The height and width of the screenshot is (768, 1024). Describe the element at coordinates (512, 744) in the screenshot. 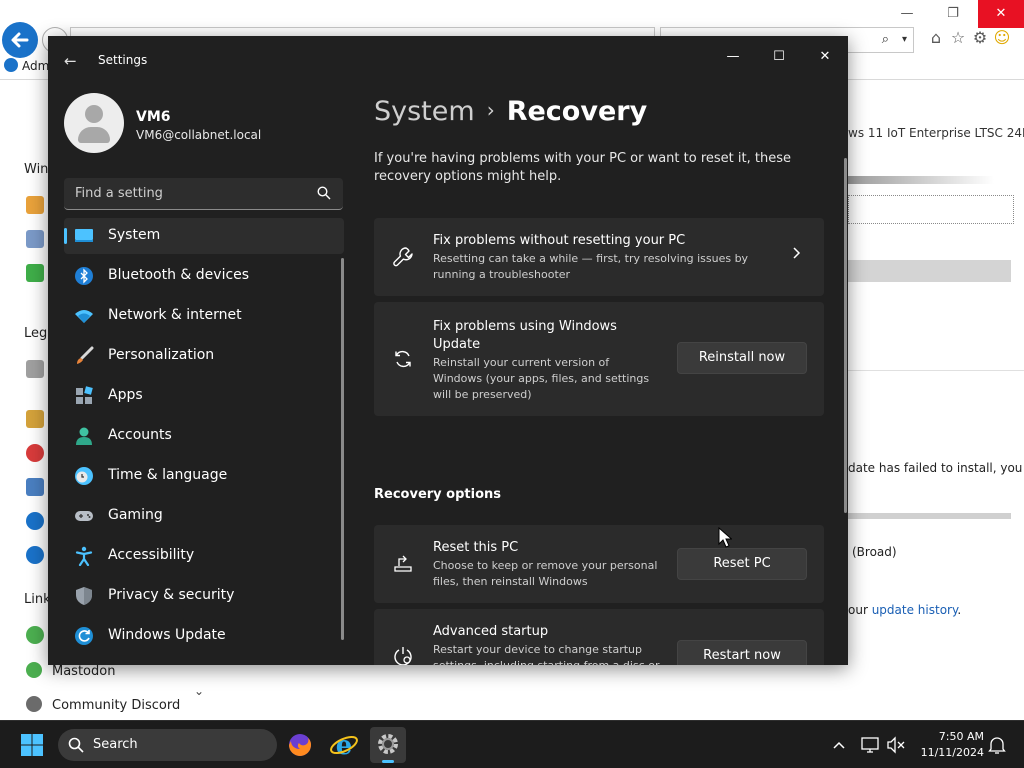

I see `taskbar: Search e 7:50 AM 11/11/2024` at that location.